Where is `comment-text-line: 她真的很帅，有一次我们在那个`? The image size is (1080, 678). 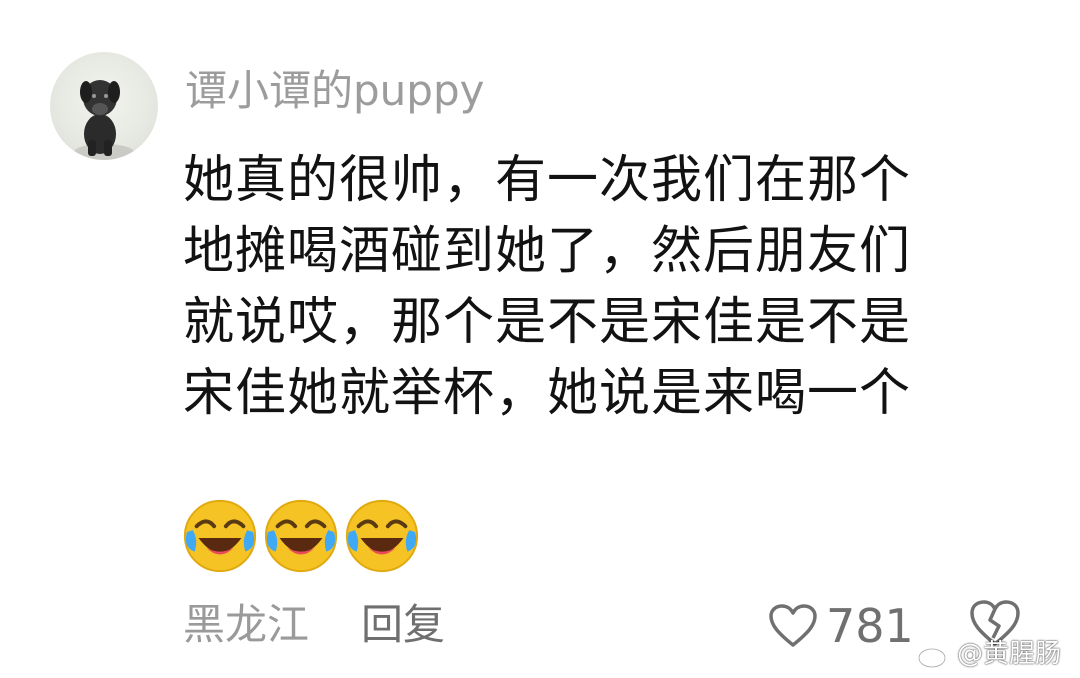
comment-text-line: 她真的很帅，有一次我们在那个 is located at coordinates (547, 180).